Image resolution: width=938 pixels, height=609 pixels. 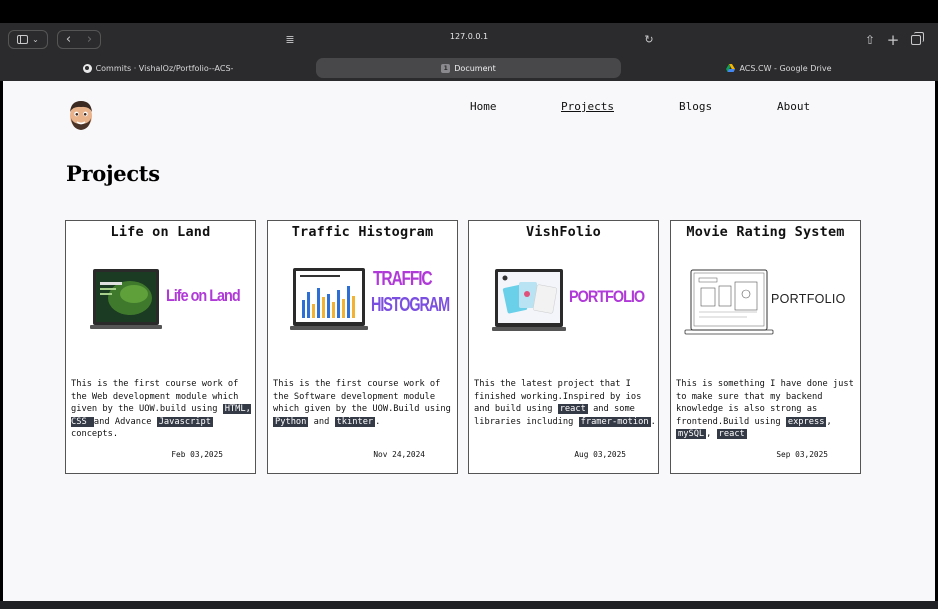 What do you see at coordinates (806, 421) in the screenshot?
I see `tech-tag: express` at bounding box center [806, 421].